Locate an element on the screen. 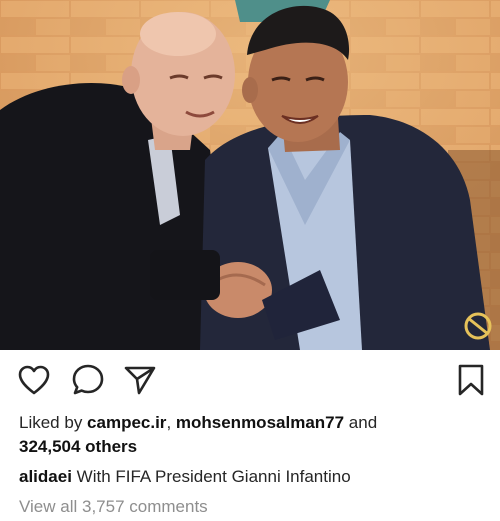 The width and height of the screenshot is (500, 521). liker-link-1: campec.ir is located at coordinates (126, 422).